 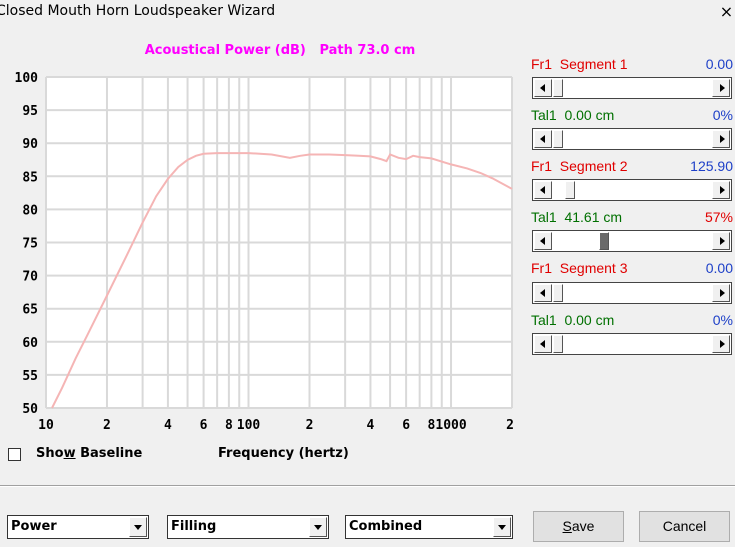 What do you see at coordinates (249, 425) in the screenshot?
I see `x-tick-label: 100` at bounding box center [249, 425].